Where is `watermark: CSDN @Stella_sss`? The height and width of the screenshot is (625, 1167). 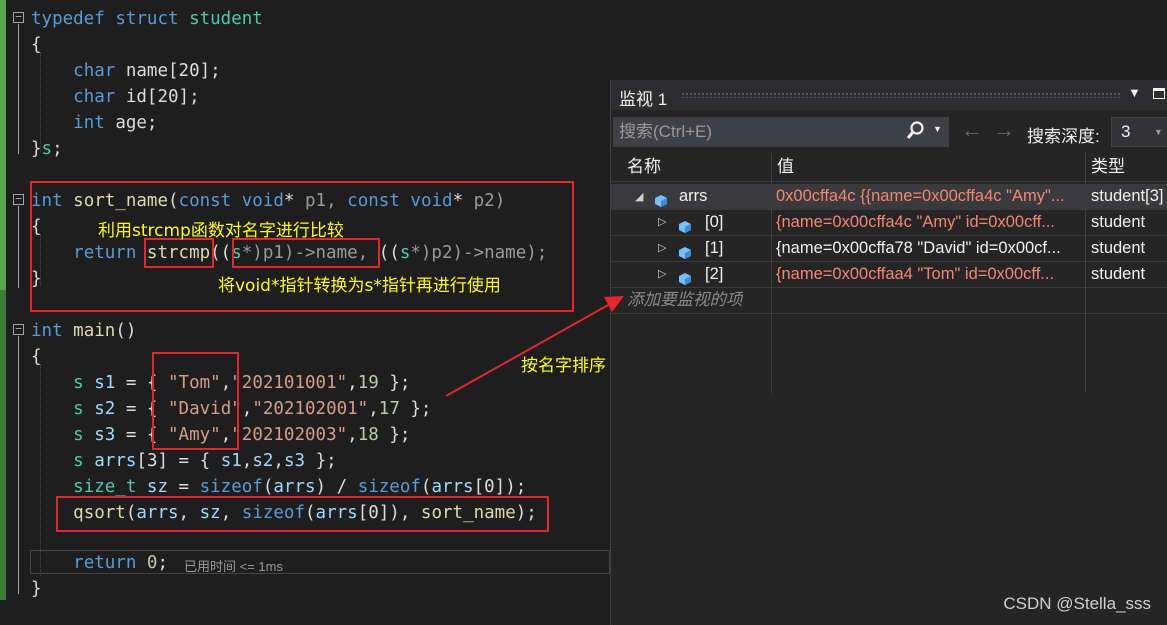
watermark: CSDN @Stella_sss is located at coordinates (1077, 603).